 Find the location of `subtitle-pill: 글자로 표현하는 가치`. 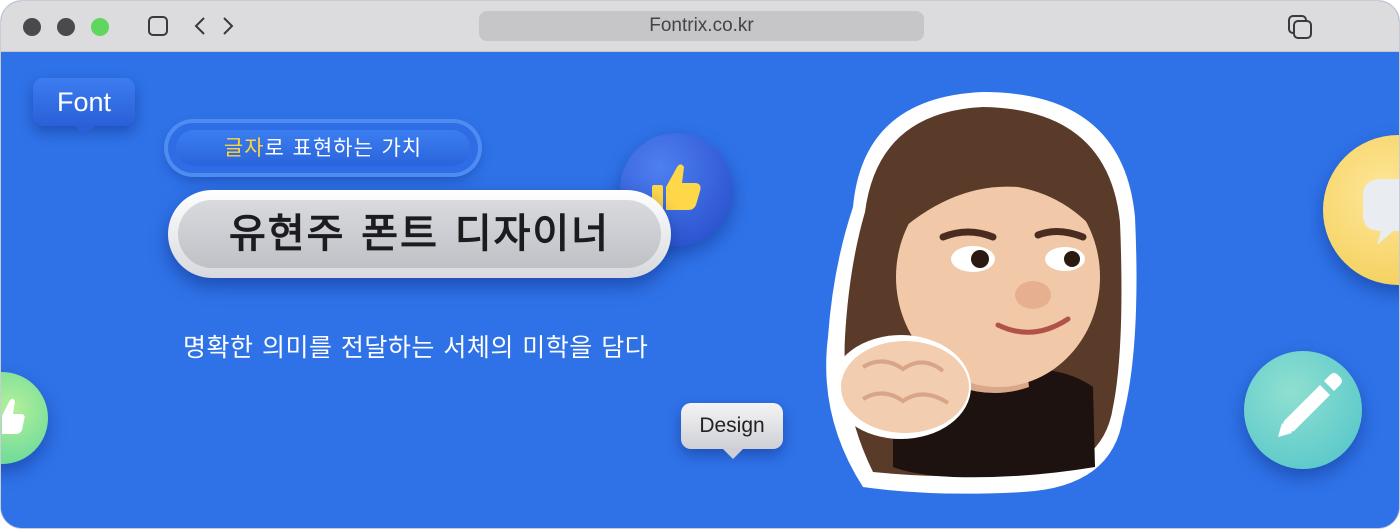

subtitle-pill: 글자로 표현하는 가치 is located at coordinates (323, 148).